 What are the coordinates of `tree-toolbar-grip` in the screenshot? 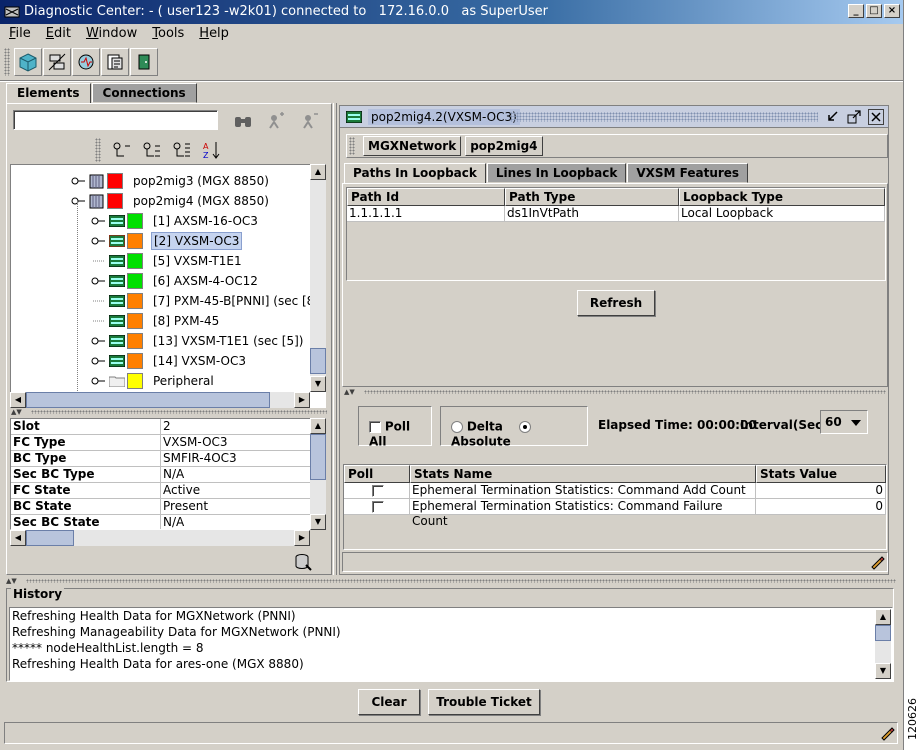 It's located at (98, 150).